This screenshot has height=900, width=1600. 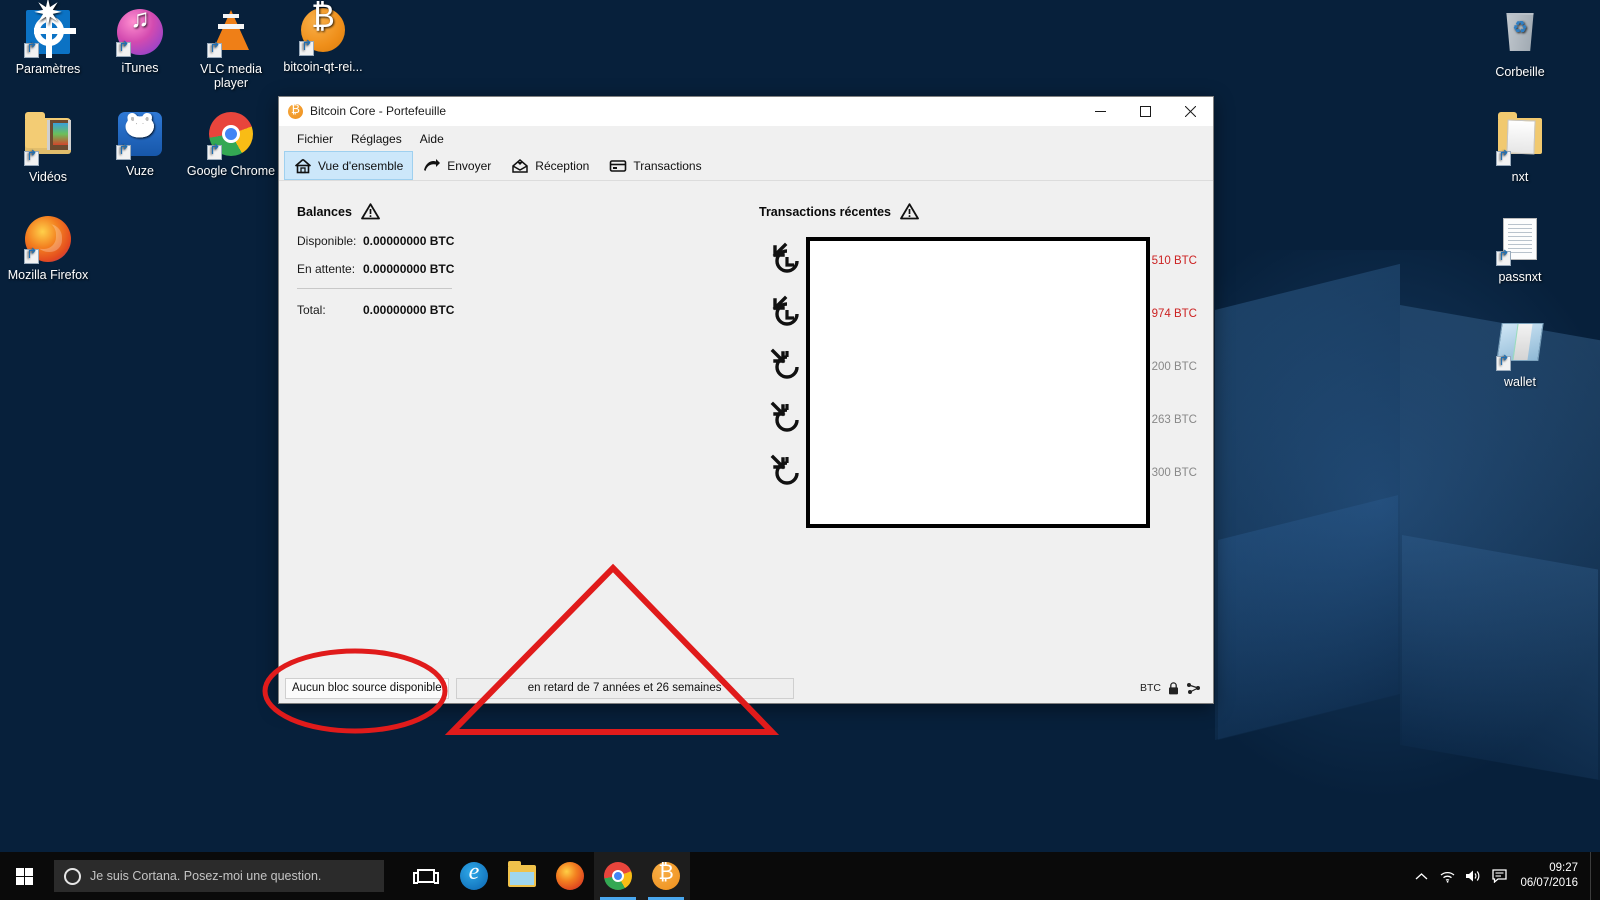 I want to click on taskbar-task-view-button, so click(x=426, y=876).